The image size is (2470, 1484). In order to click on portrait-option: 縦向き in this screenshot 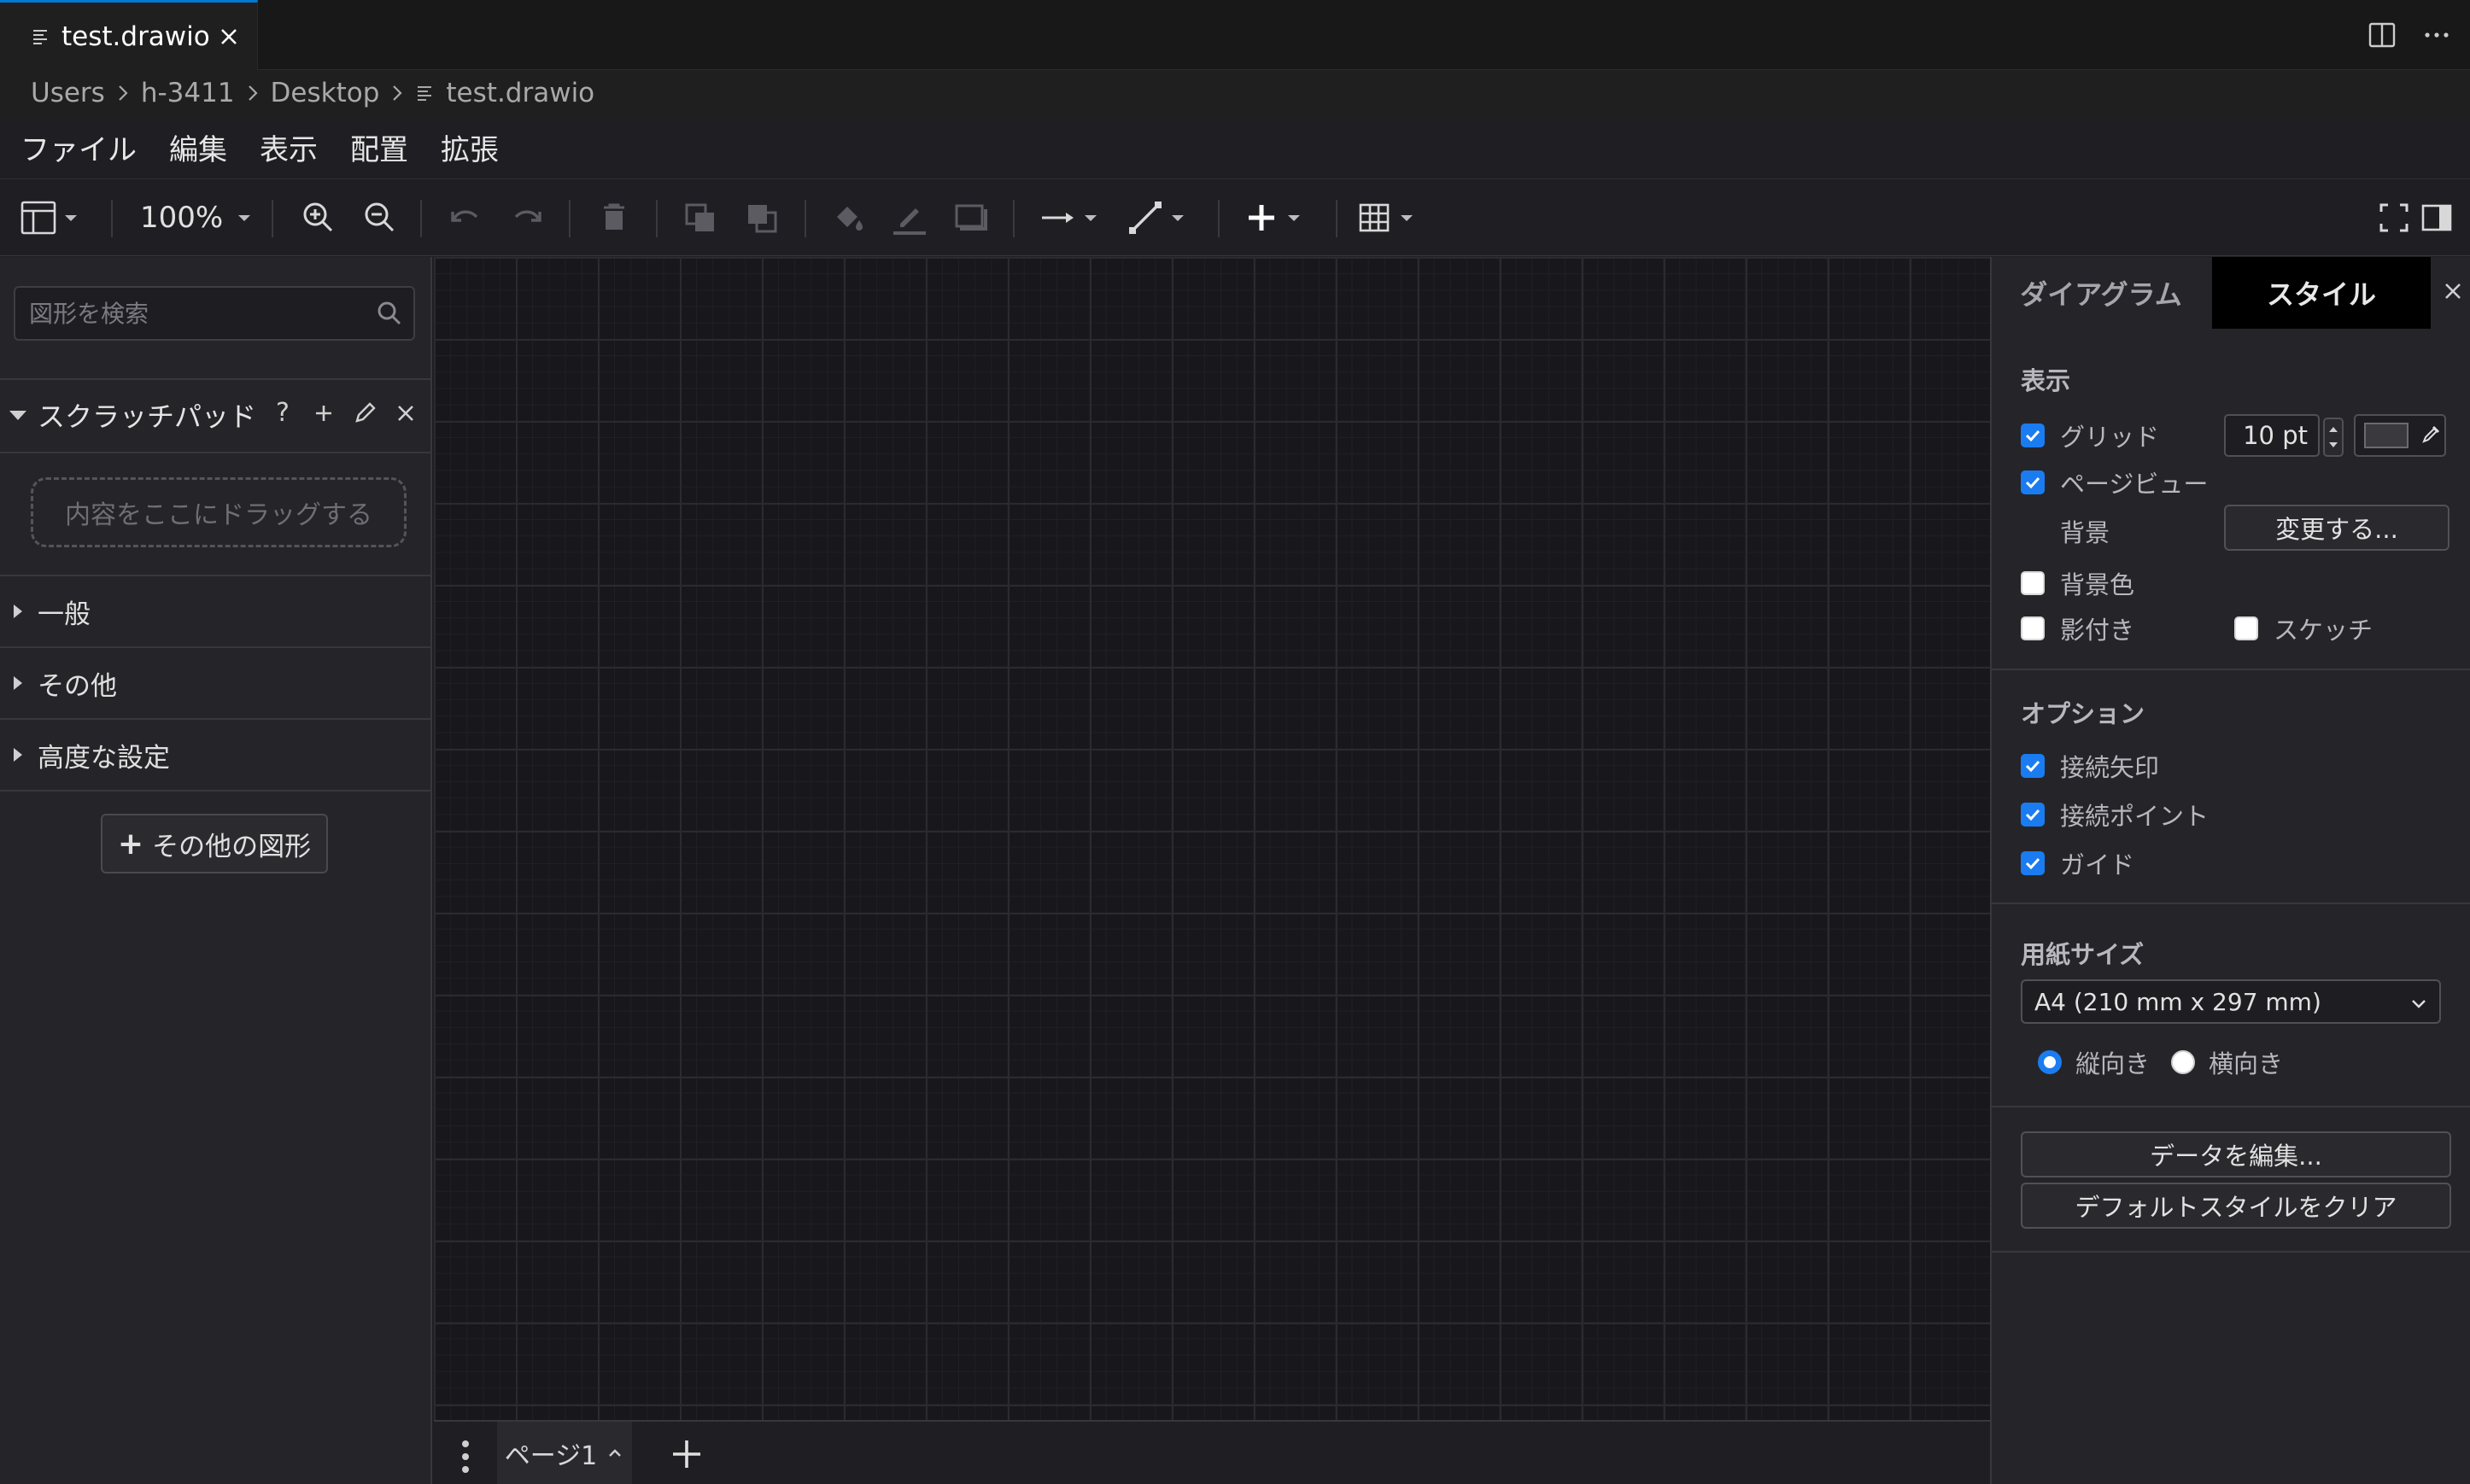, I will do `click(2094, 1062)`.